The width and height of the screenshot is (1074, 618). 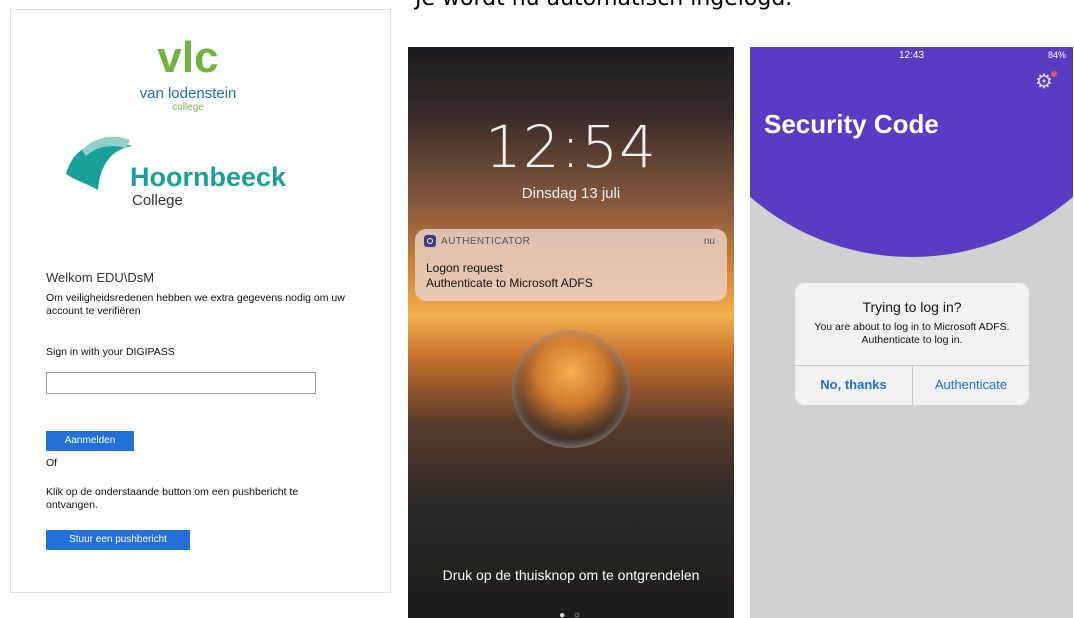 I want to click on glass-sphere-image, so click(x=571, y=389).